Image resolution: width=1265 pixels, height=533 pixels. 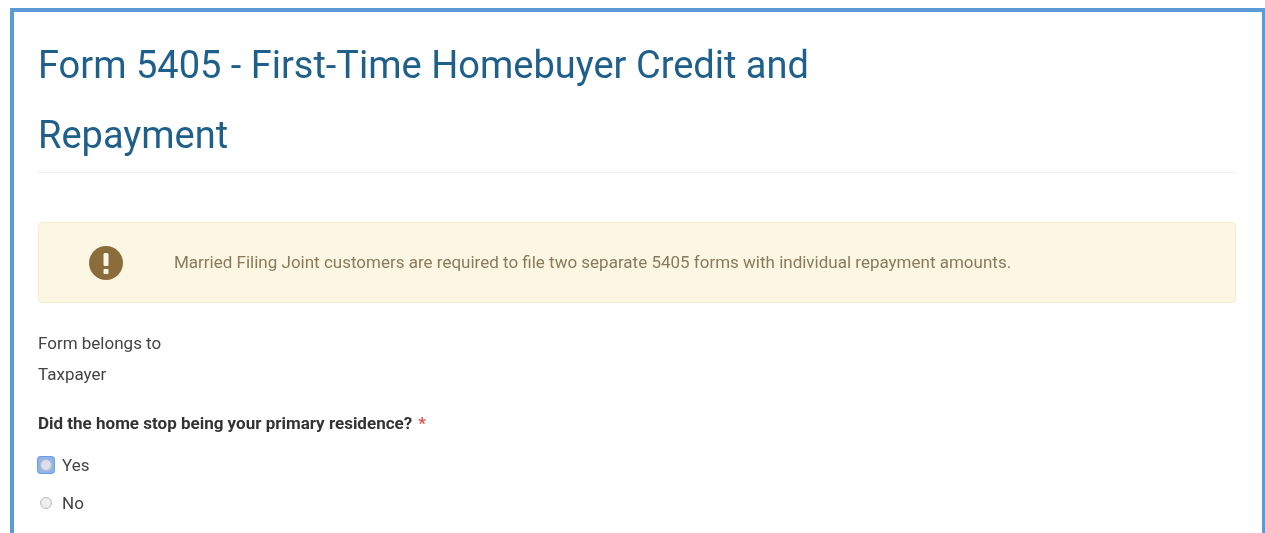 I want to click on owner-label: Form belongs to, so click(x=100, y=343).